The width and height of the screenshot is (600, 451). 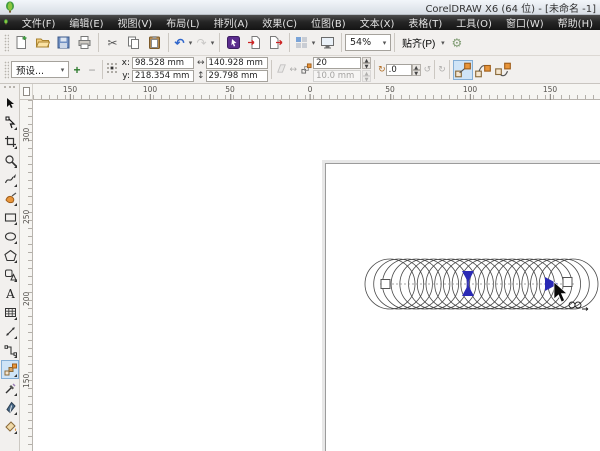 What do you see at coordinates (39, 22) in the screenshot?
I see `menu-file: 文件(F)` at bounding box center [39, 22].